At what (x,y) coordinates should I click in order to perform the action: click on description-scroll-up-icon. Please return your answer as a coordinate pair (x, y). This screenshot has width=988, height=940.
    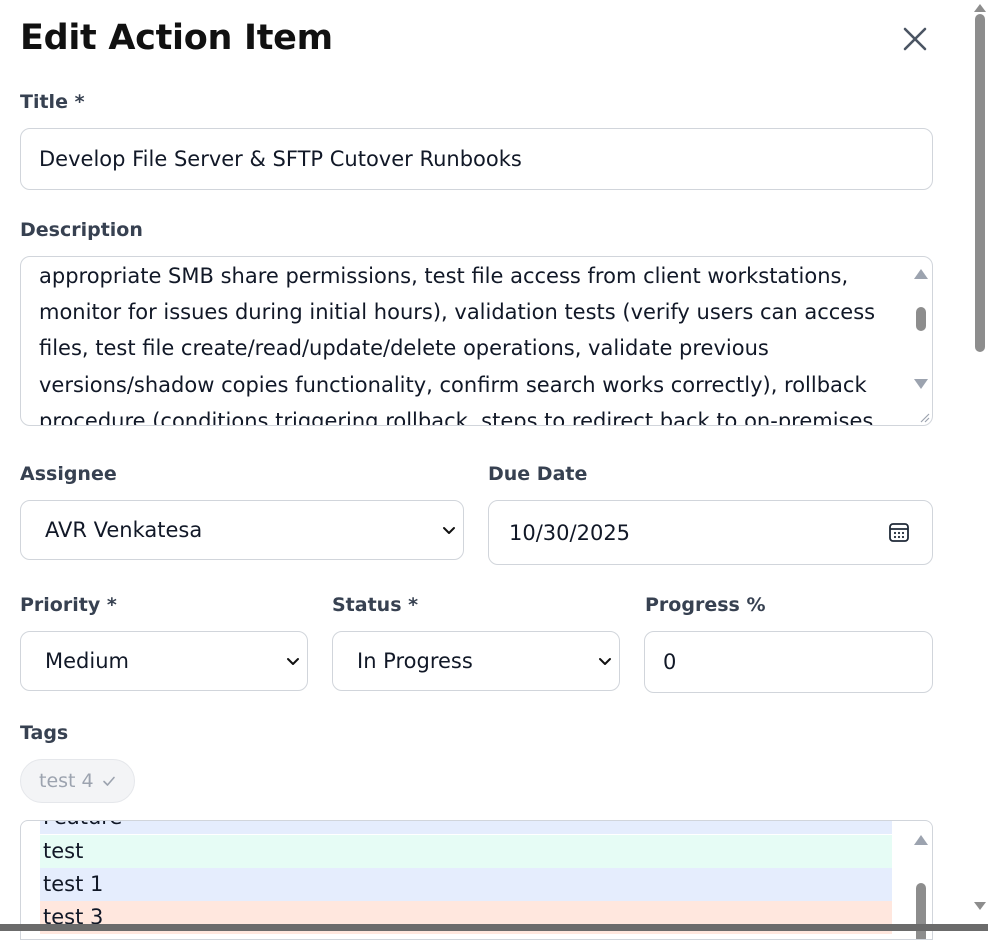
    Looking at the image, I should click on (921, 274).